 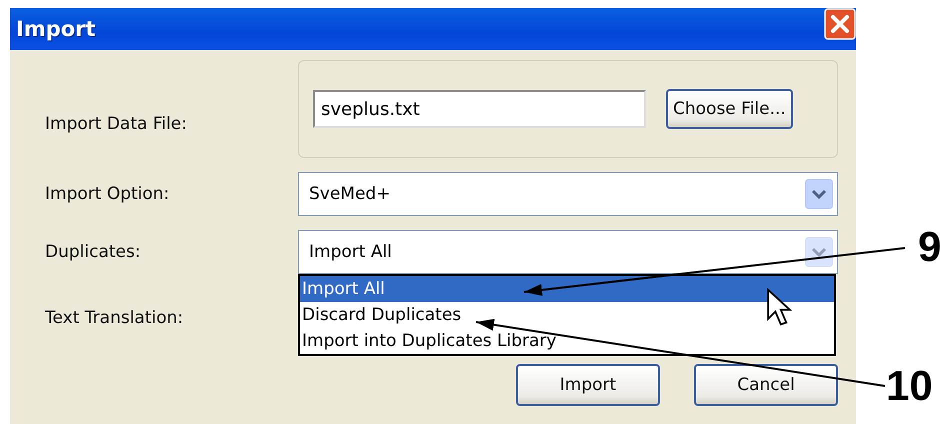 What do you see at coordinates (840, 24) in the screenshot?
I see `close-icon` at bounding box center [840, 24].